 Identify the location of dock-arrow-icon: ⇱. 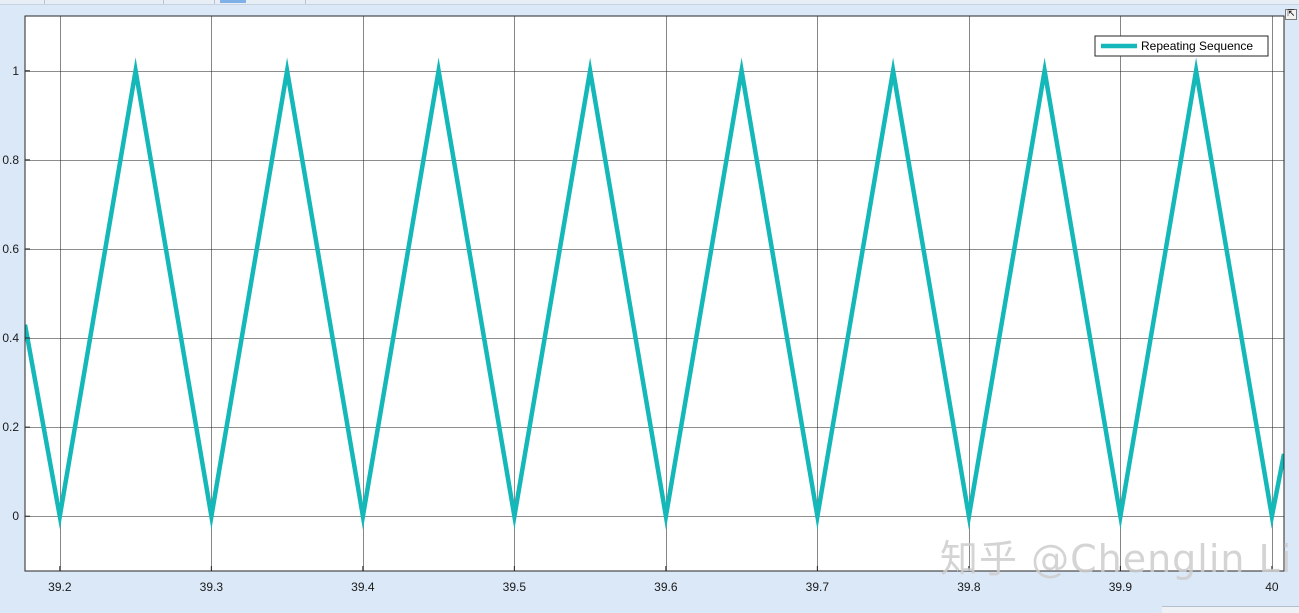
(1291, 14).